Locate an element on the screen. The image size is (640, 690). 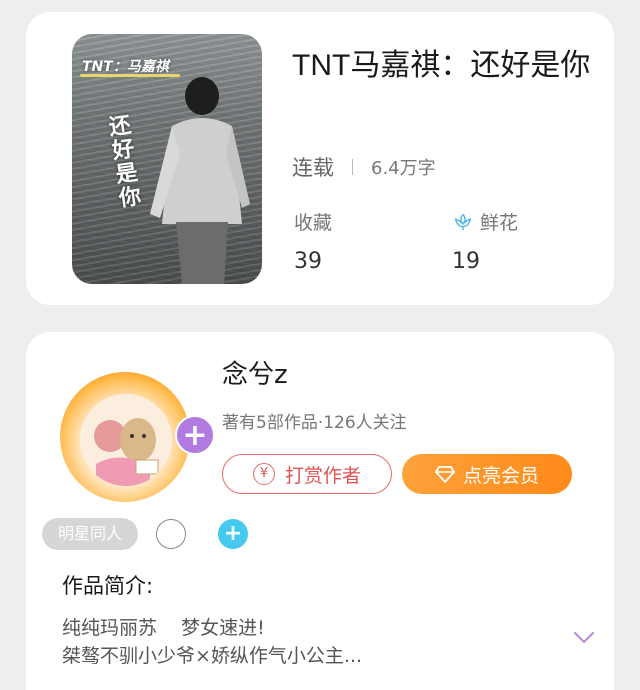
flower-icon is located at coordinates (463, 221).